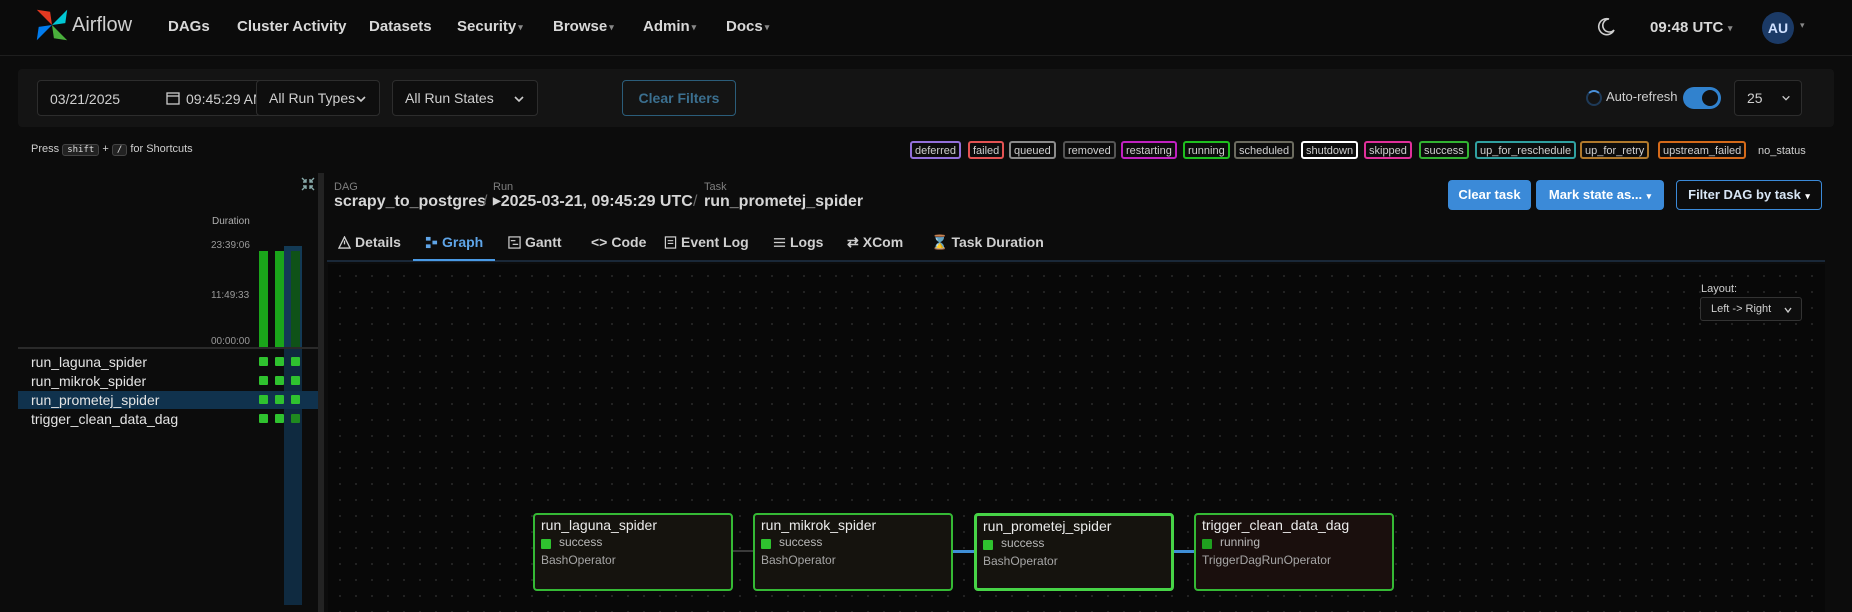 The width and height of the screenshot is (1852, 612). I want to click on tab-xcom: ⇄ XCom, so click(875, 242).